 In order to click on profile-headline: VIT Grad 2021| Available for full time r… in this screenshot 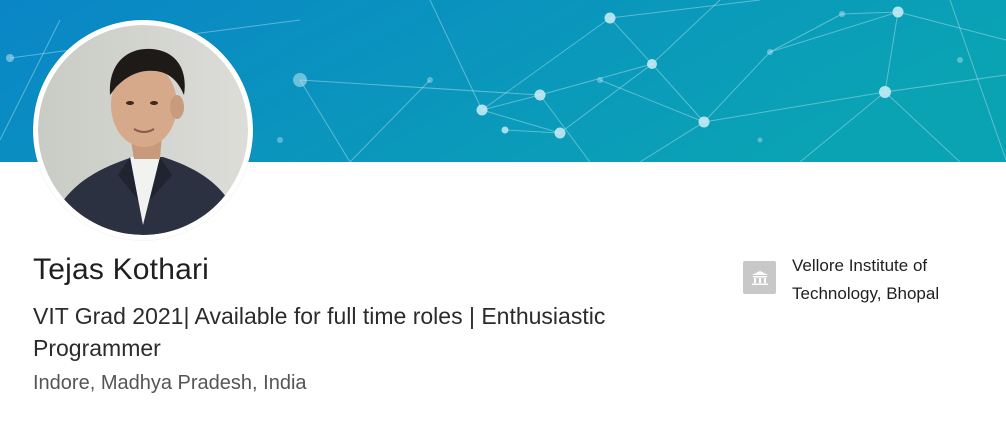, I will do `click(319, 332)`.